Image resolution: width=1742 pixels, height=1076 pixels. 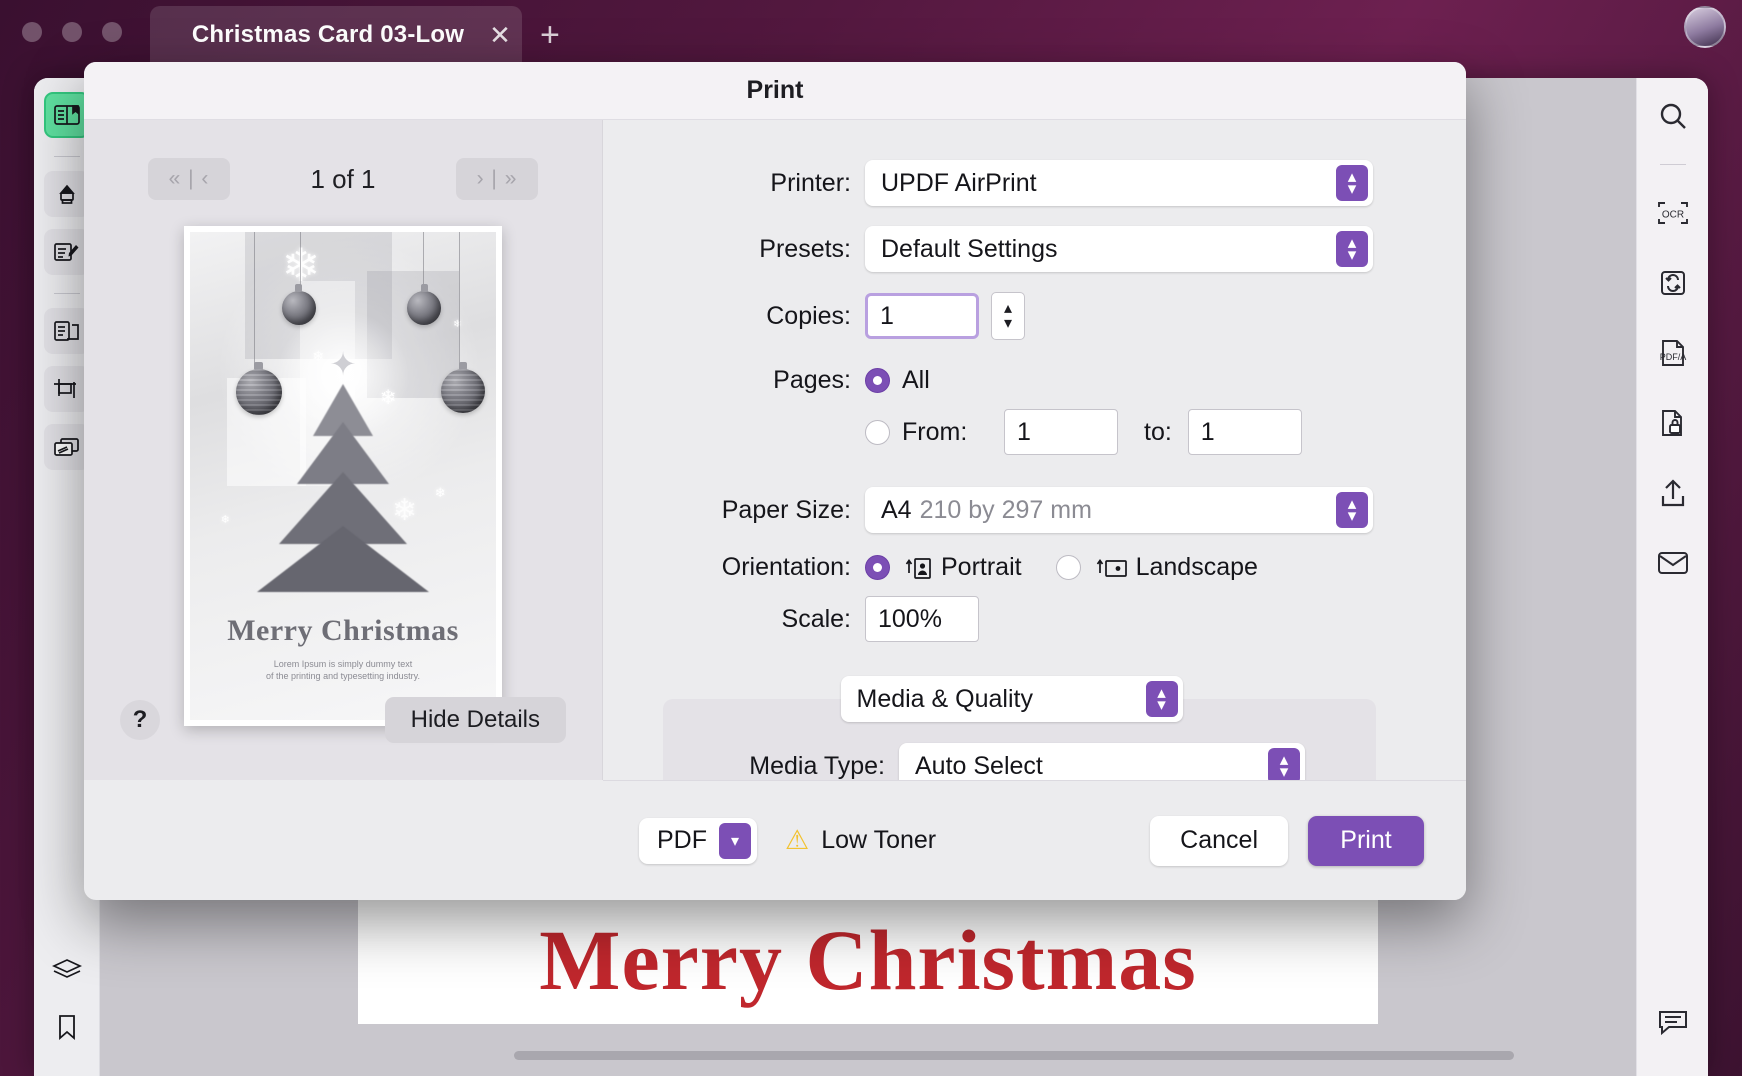 I want to click on right-toolbar: OCR PDF/A, so click(x=1672, y=577).